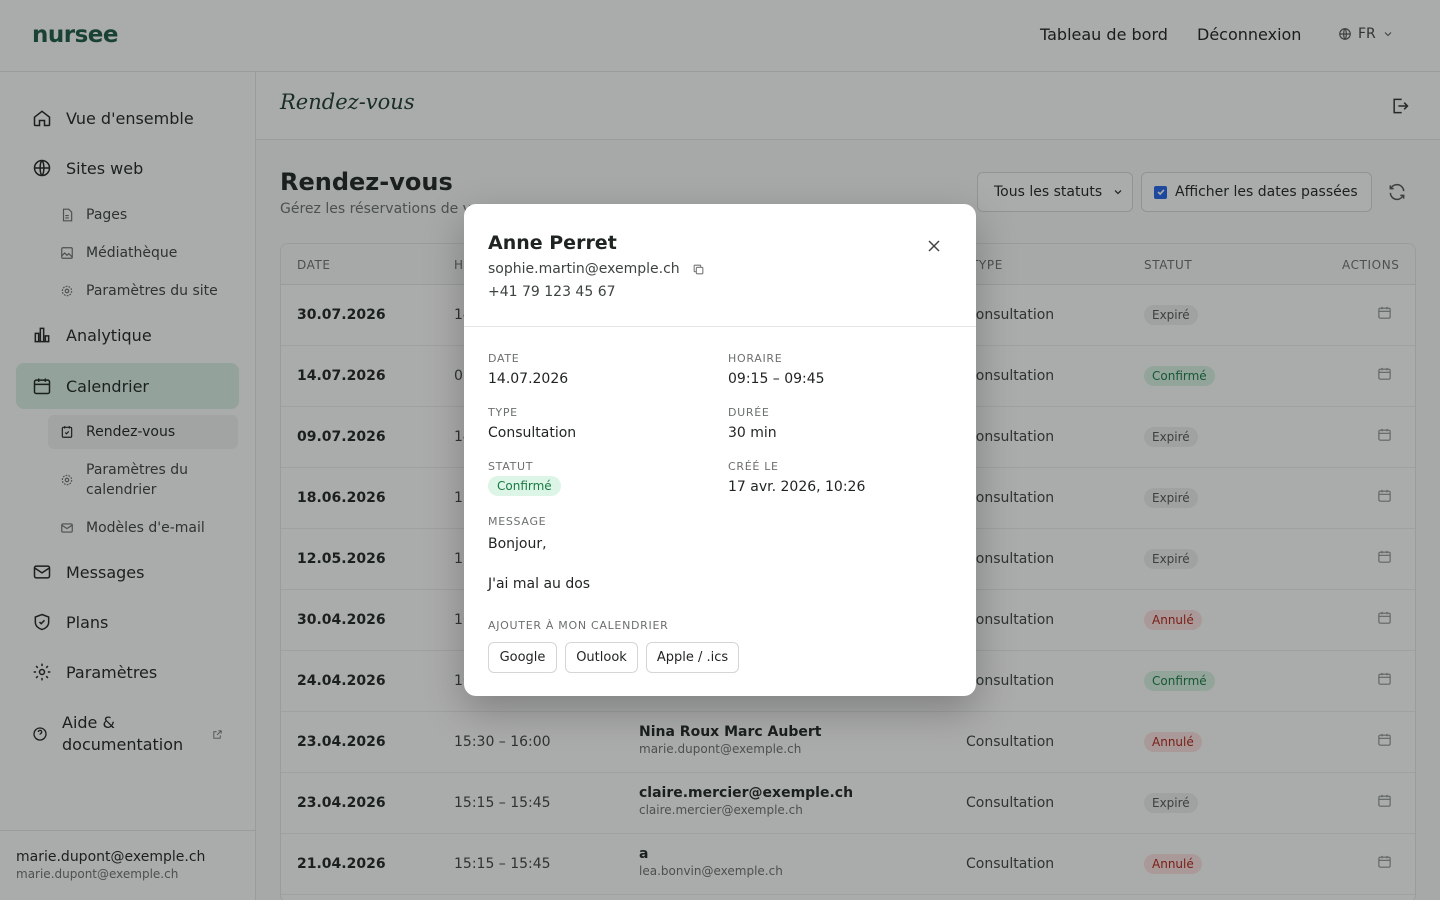  I want to click on type-label: TYPE, so click(503, 412).